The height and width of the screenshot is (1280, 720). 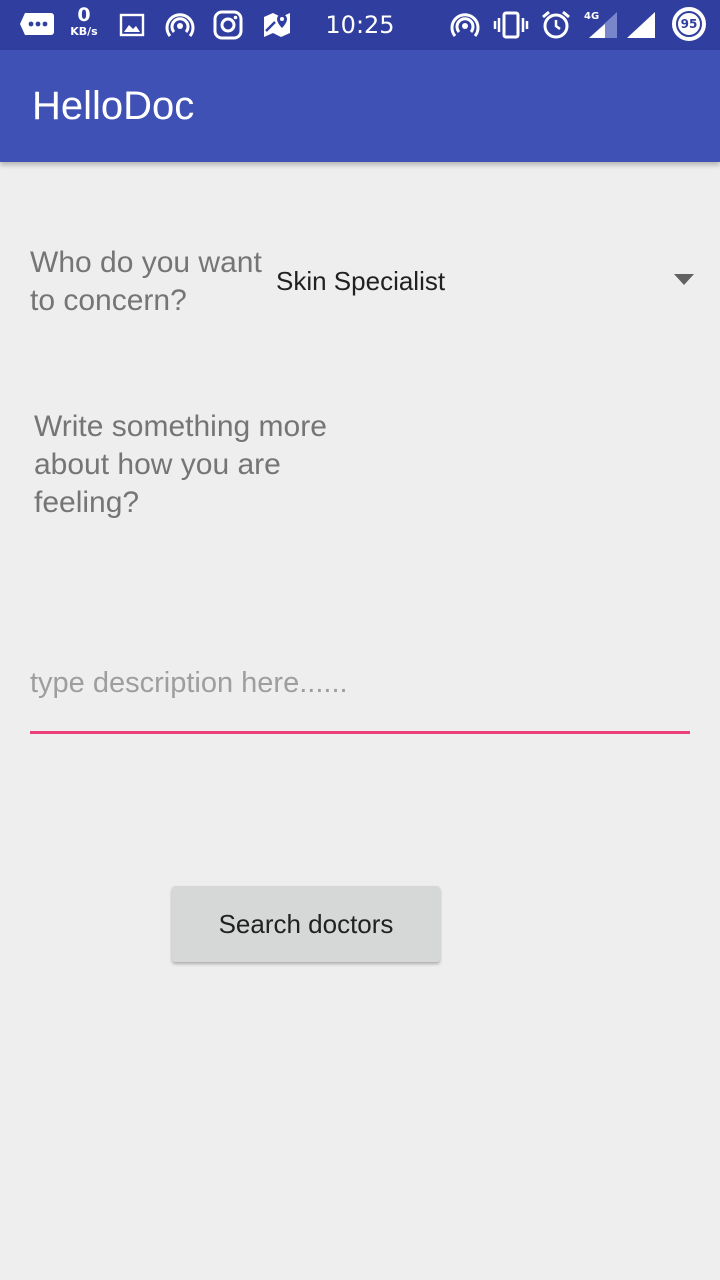 What do you see at coordinates (146, 281) in the screenshot?
I see `concern-label: Who do you want to concern?` at bounding box center [146, 281].